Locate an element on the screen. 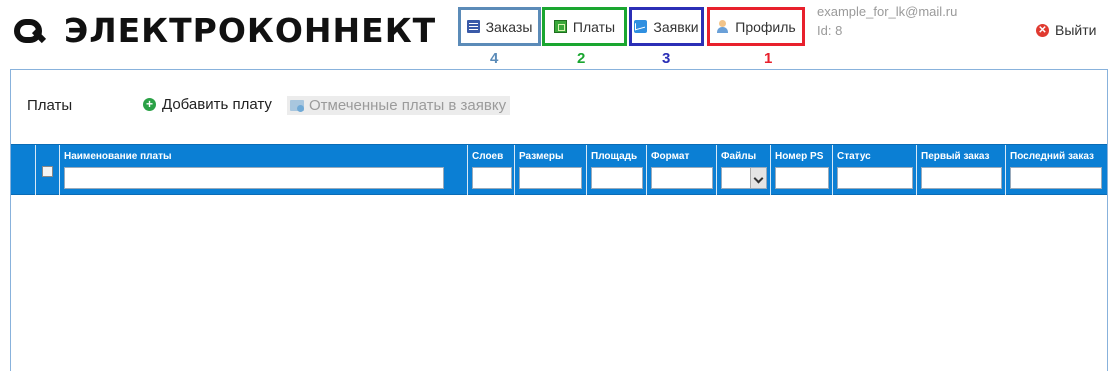 The height and width of the screenshot is (371, 1119). column-first-order-header: Первый заказ is located at coordinates (955, 156).